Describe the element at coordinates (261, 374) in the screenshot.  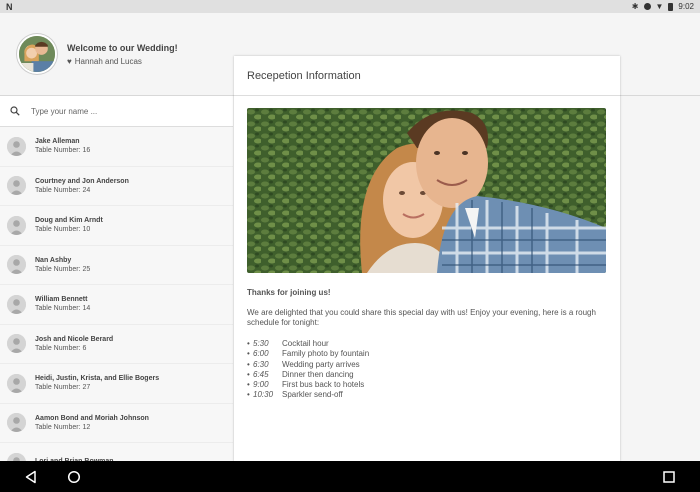
I see `schedule-time: 6:45` at that location.